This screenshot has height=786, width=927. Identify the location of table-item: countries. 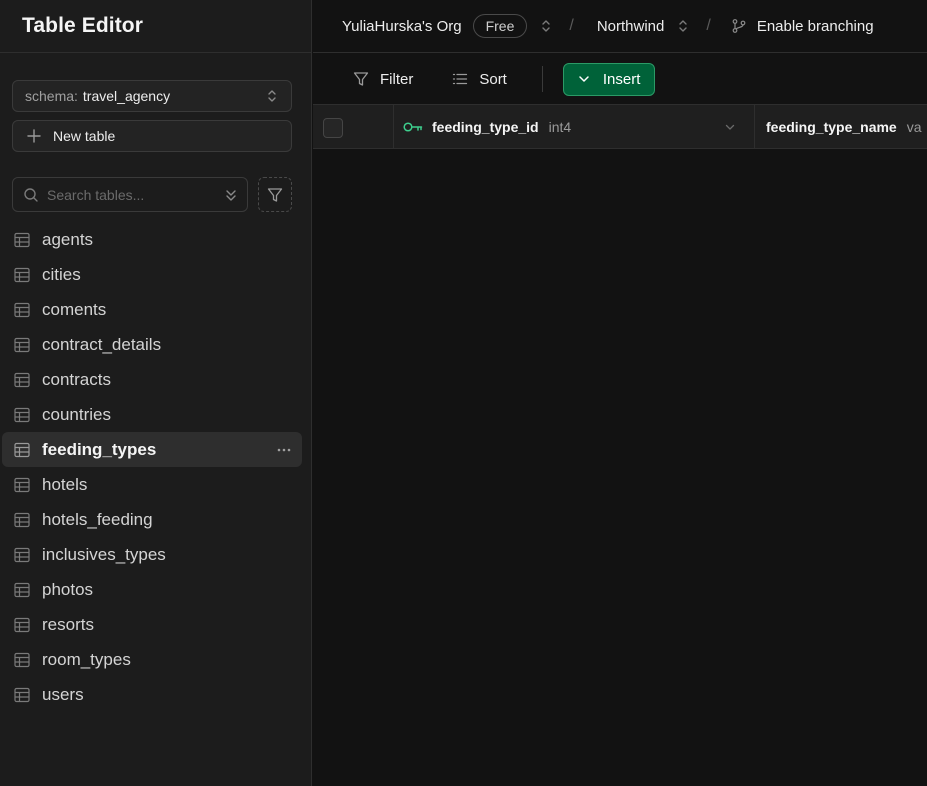
(156, 414).